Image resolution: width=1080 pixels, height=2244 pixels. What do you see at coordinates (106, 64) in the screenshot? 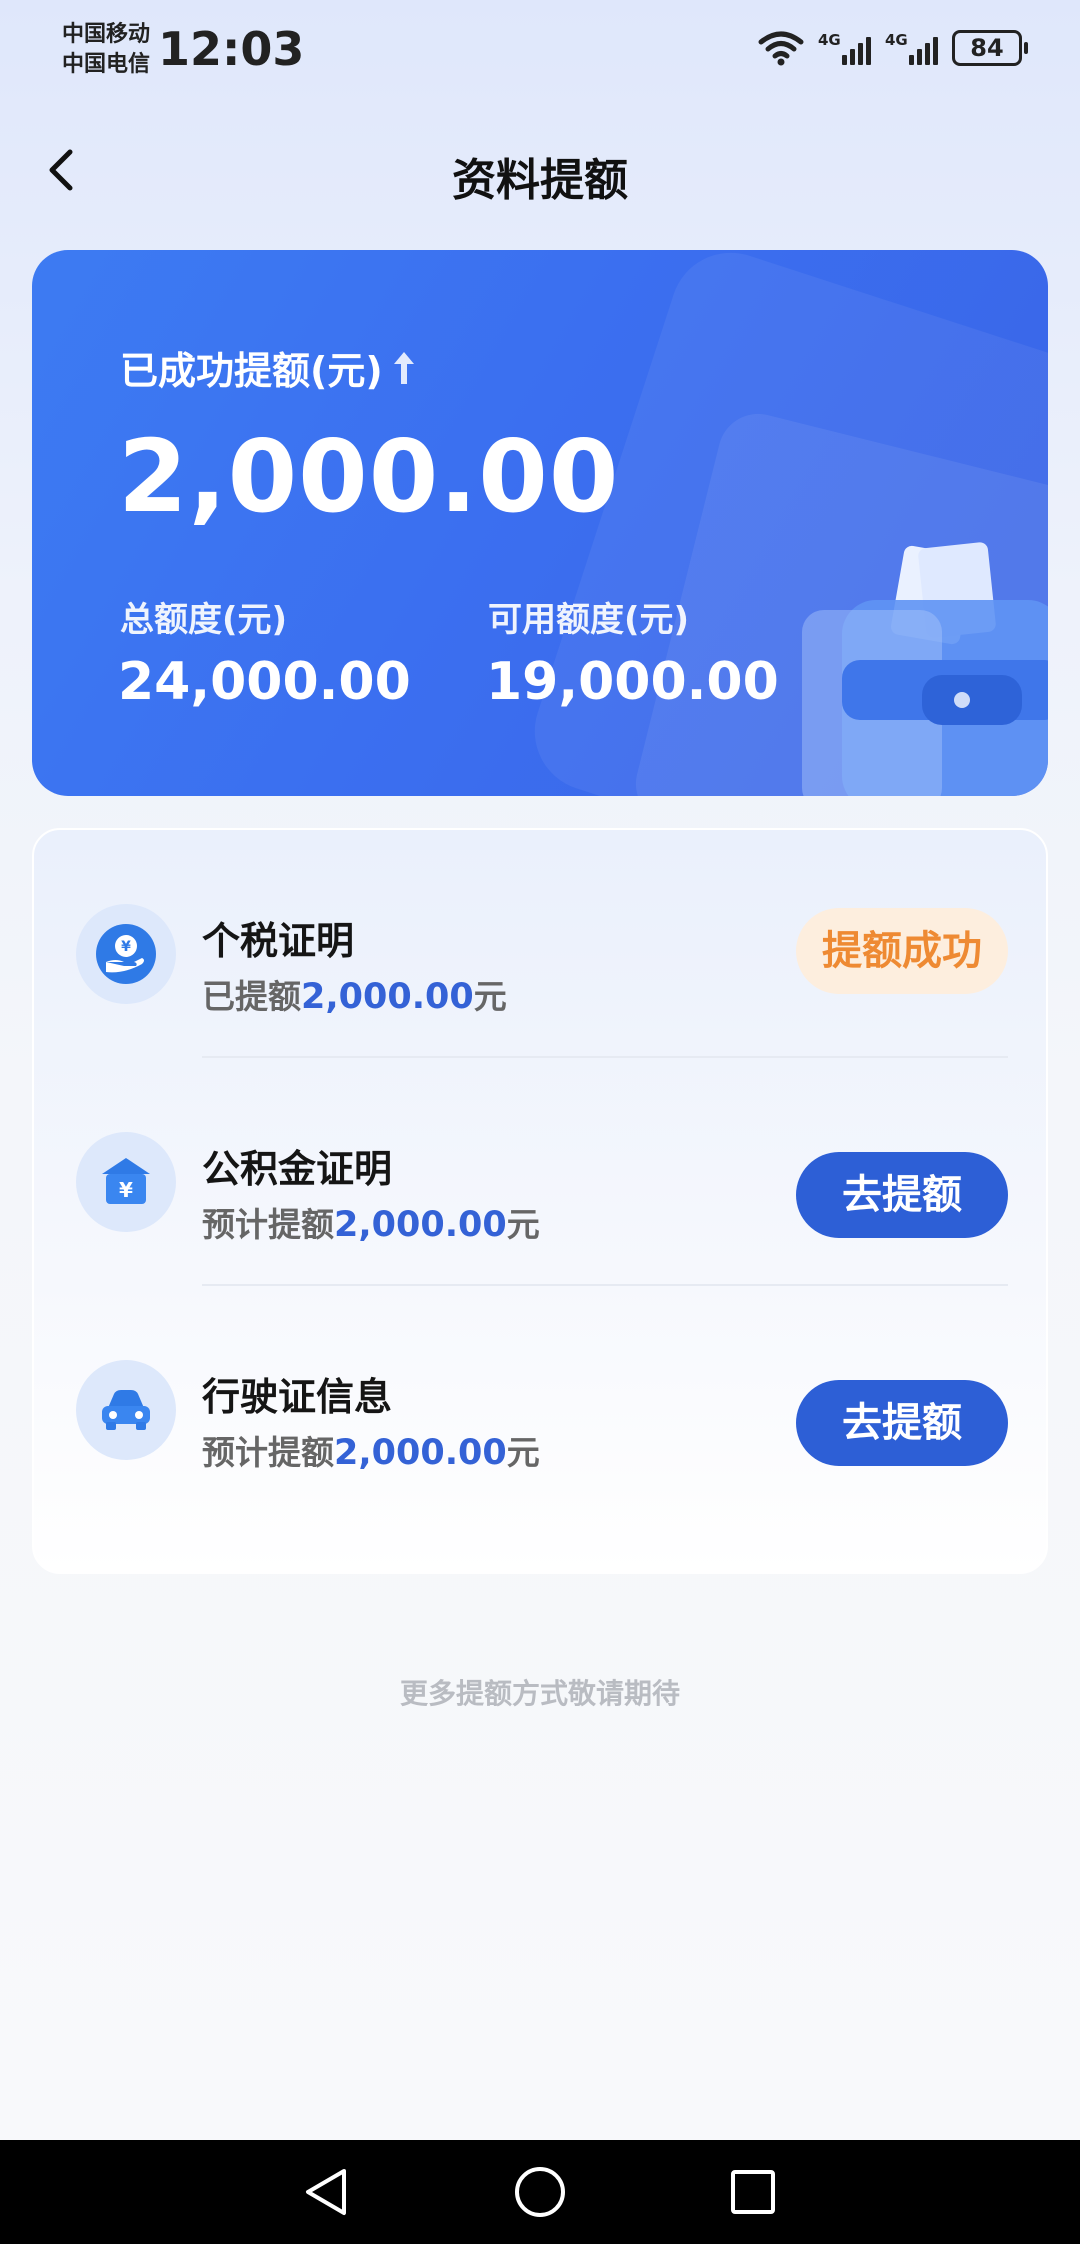
I see `carrier-2: 中国电信` at bounding box center [106, 64].